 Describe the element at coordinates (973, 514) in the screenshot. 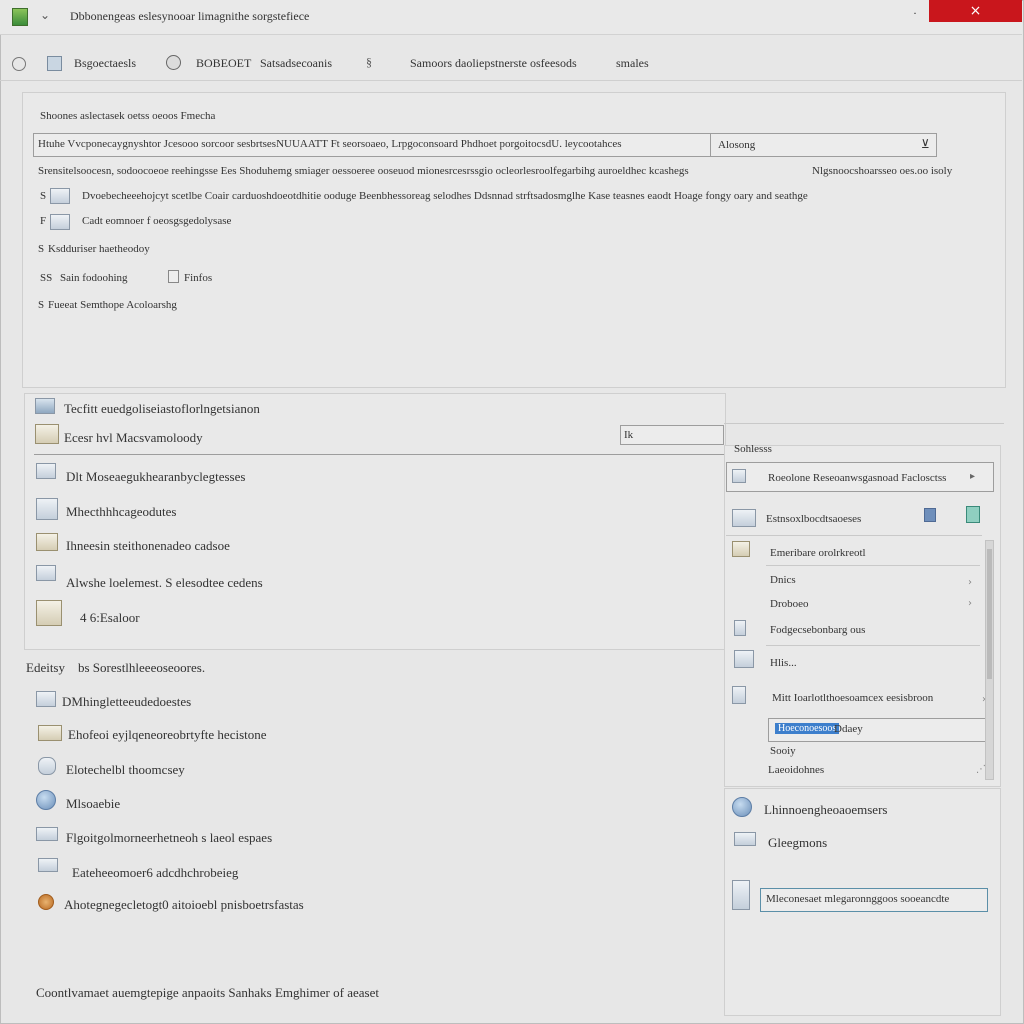

I see `edit-icon` at that location.